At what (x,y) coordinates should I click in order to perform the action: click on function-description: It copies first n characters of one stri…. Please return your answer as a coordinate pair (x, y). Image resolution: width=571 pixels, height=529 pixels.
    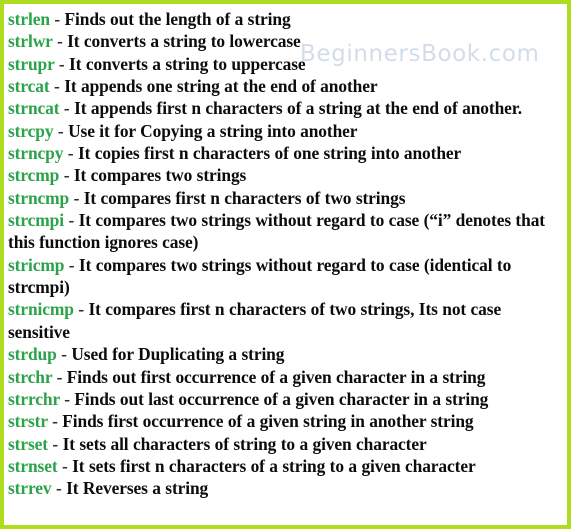
    Looking at the image, I should click on (269, 153).